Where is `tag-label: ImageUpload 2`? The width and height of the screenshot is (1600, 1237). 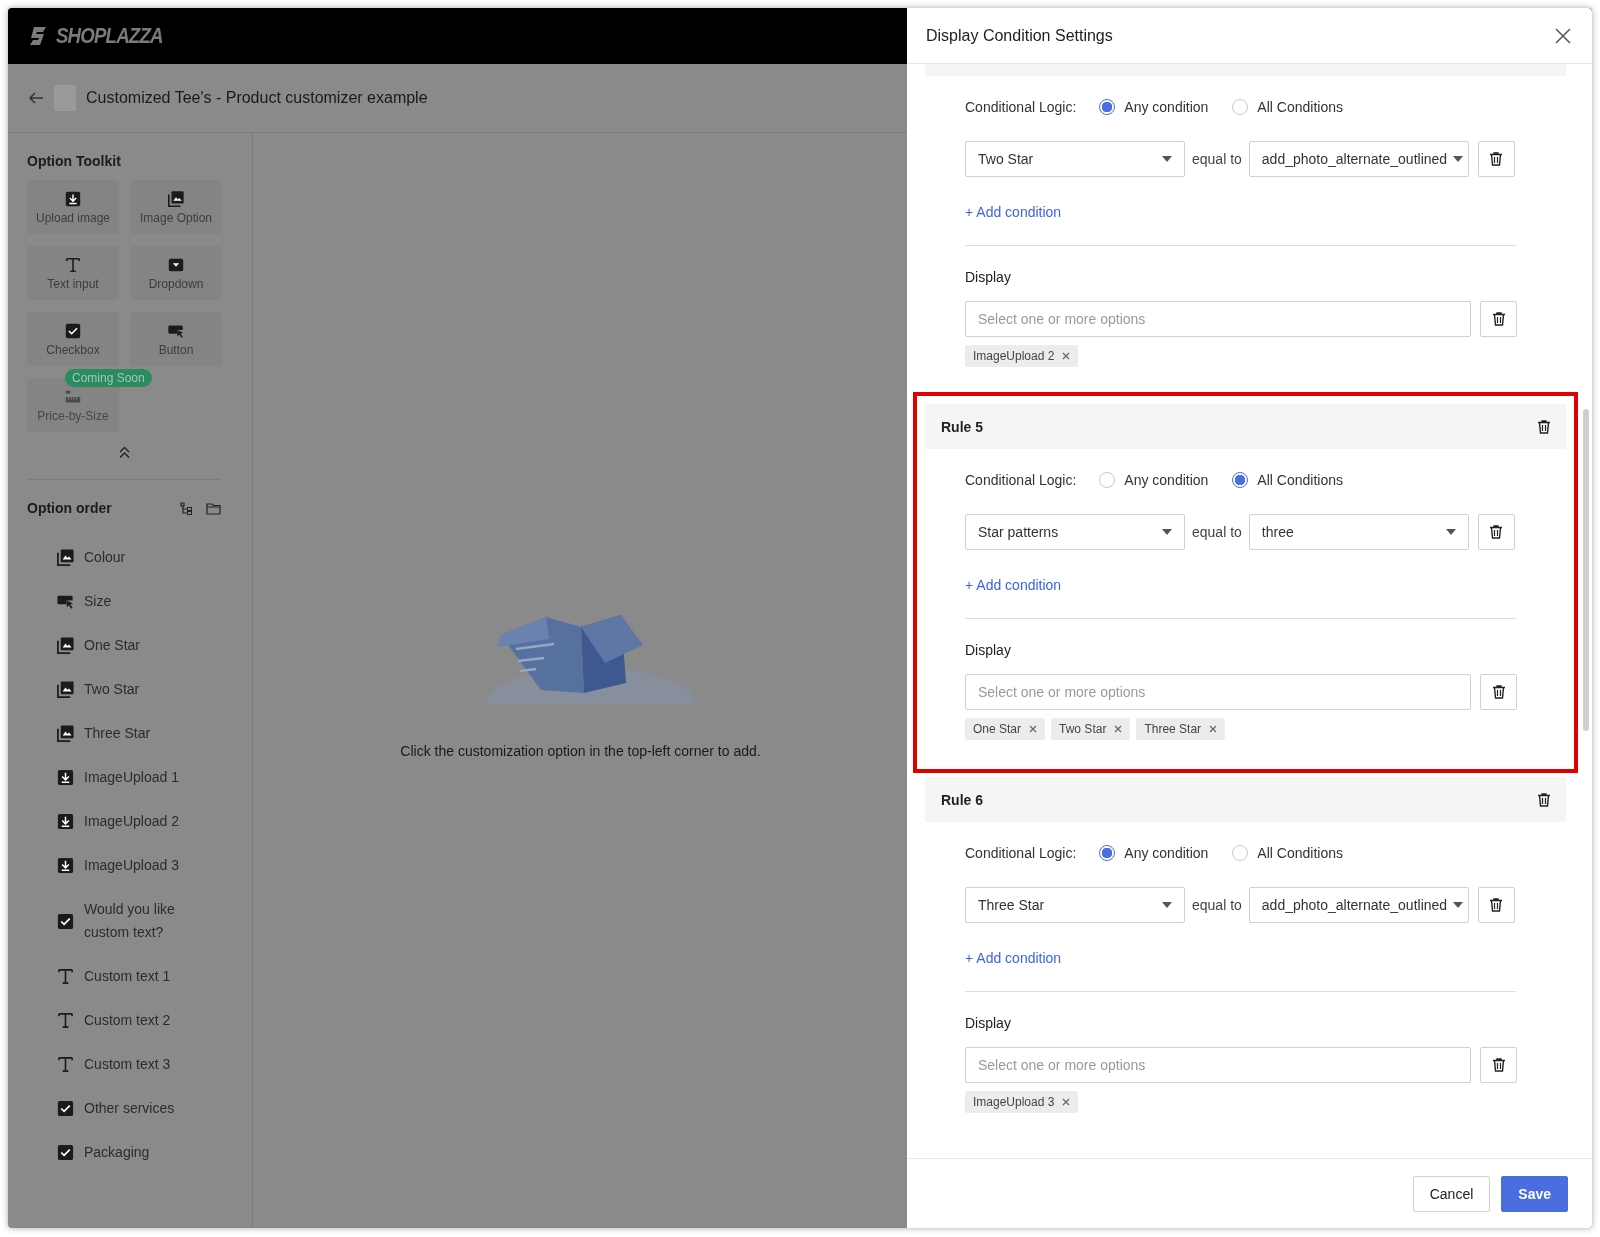 tag-label: ImageUpload 2 is located at coordinates (1014, 356).